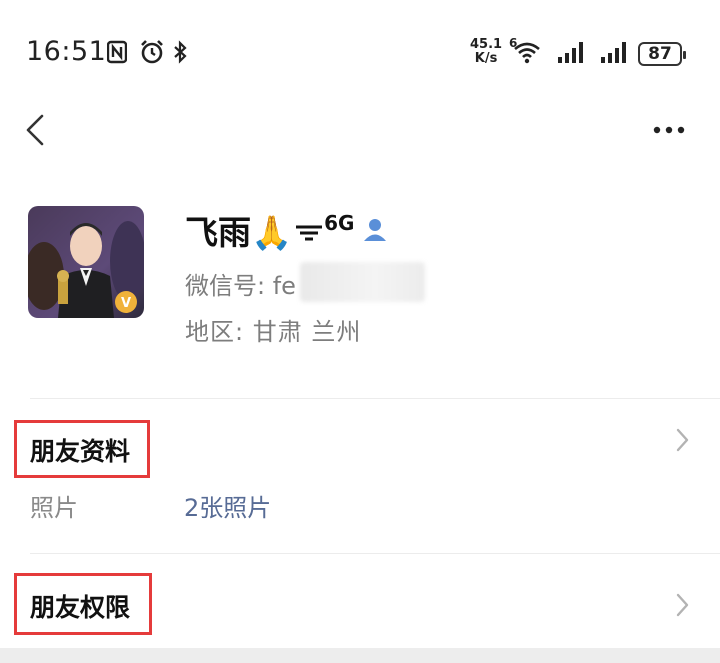  What do you see at coordinates (86, 262) in the screenshot?
I see `avatar: V` at bounding box center [86, 262].